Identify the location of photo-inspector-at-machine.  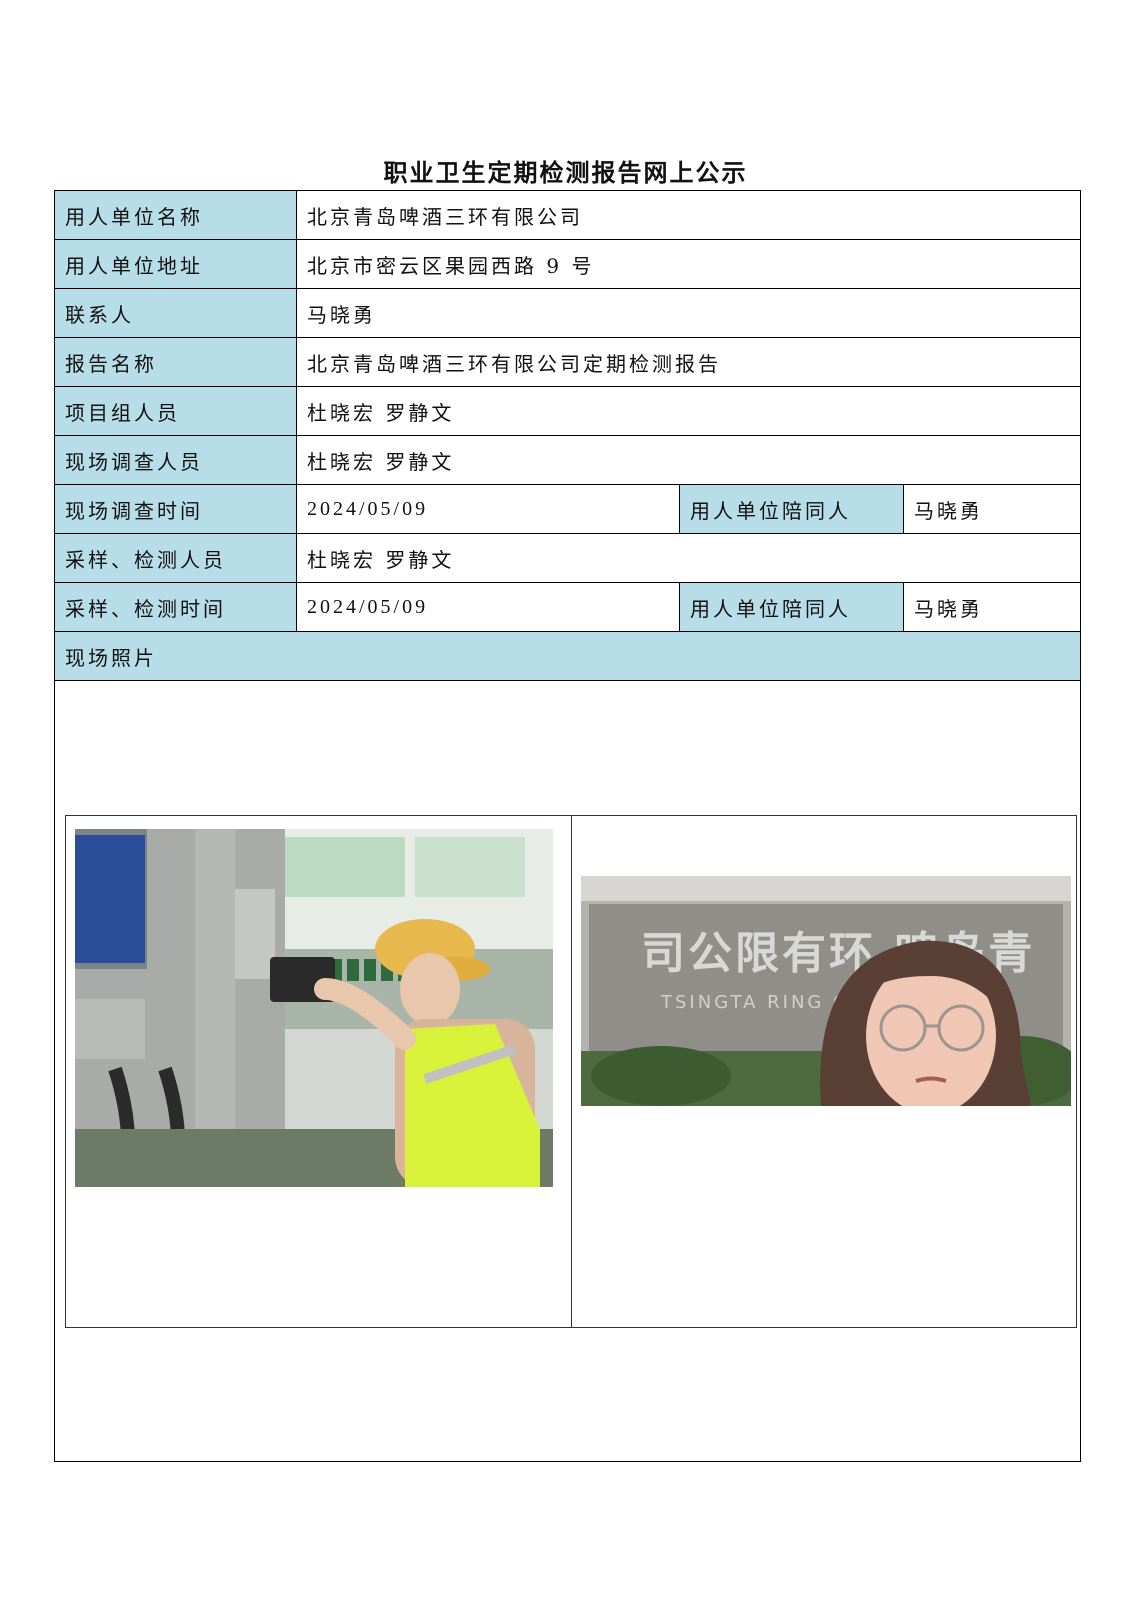
(314, 1007).